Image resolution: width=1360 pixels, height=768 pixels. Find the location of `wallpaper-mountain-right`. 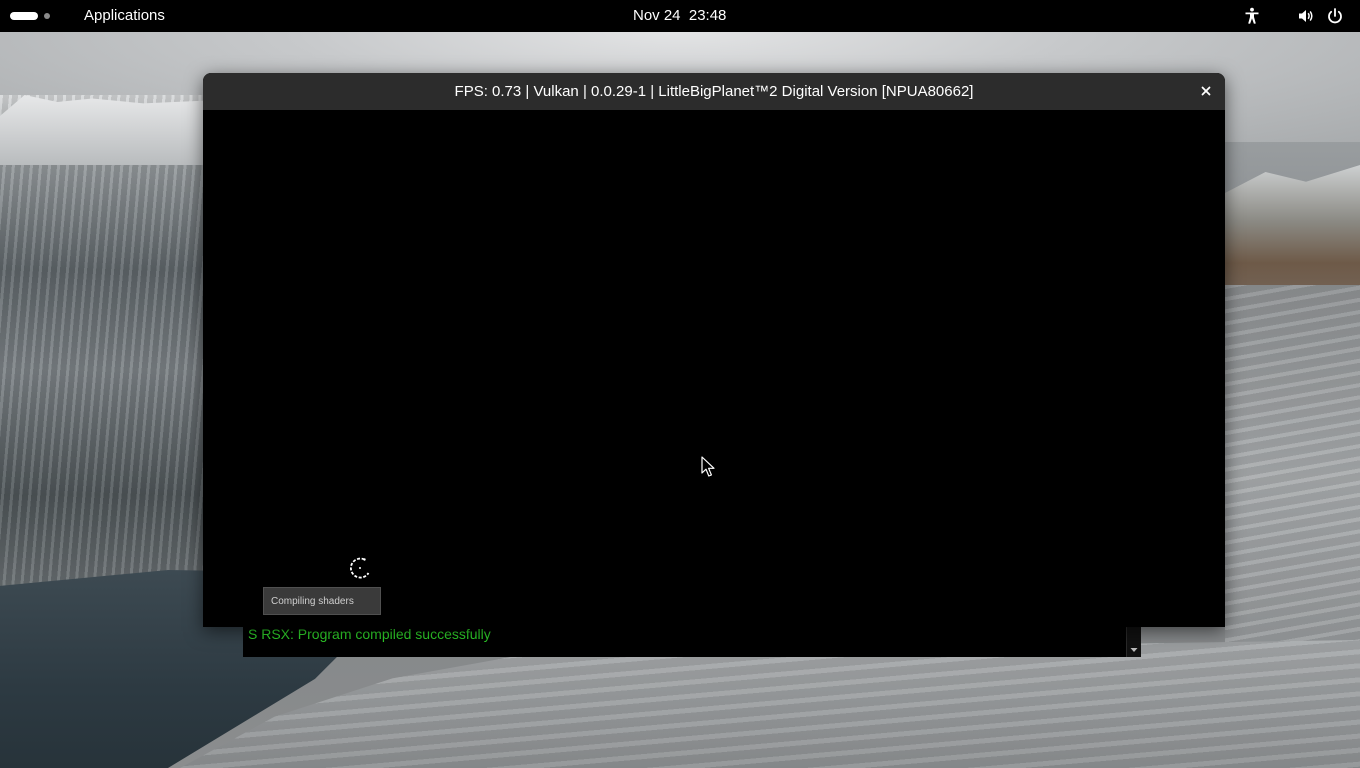

wallpaper-mountain-right is located at coordinates (1292, 235).